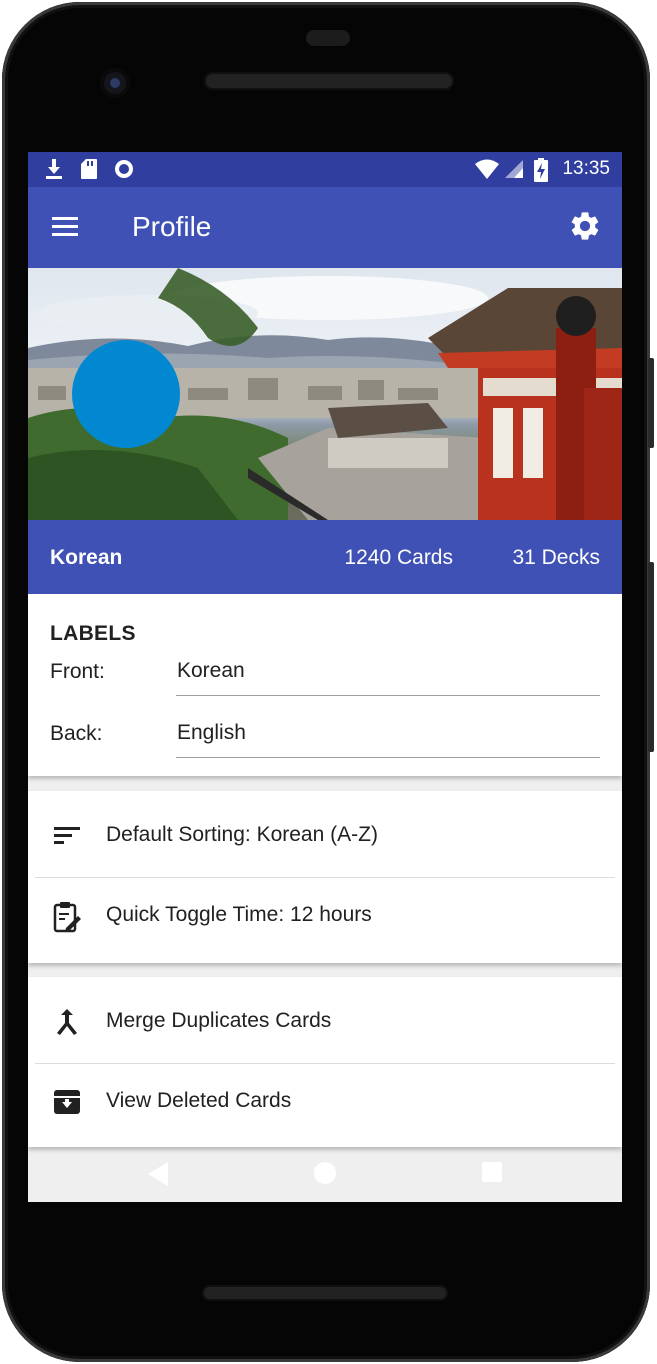  I want to click on top-speaker-grille, so click(329, 81).